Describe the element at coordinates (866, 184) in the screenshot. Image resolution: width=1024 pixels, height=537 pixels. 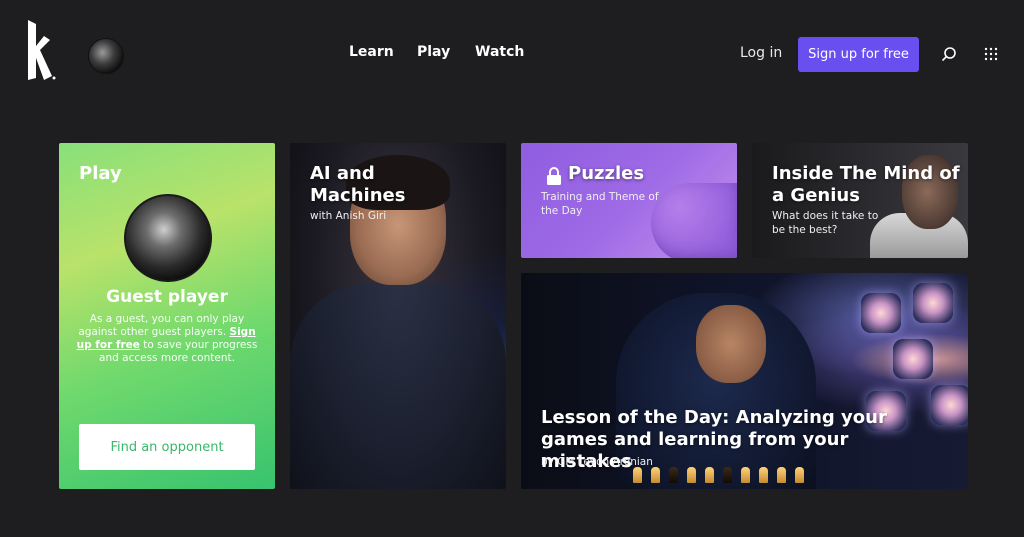
I see `genius-card-title: Inside The Mind of a Genius` at that location.